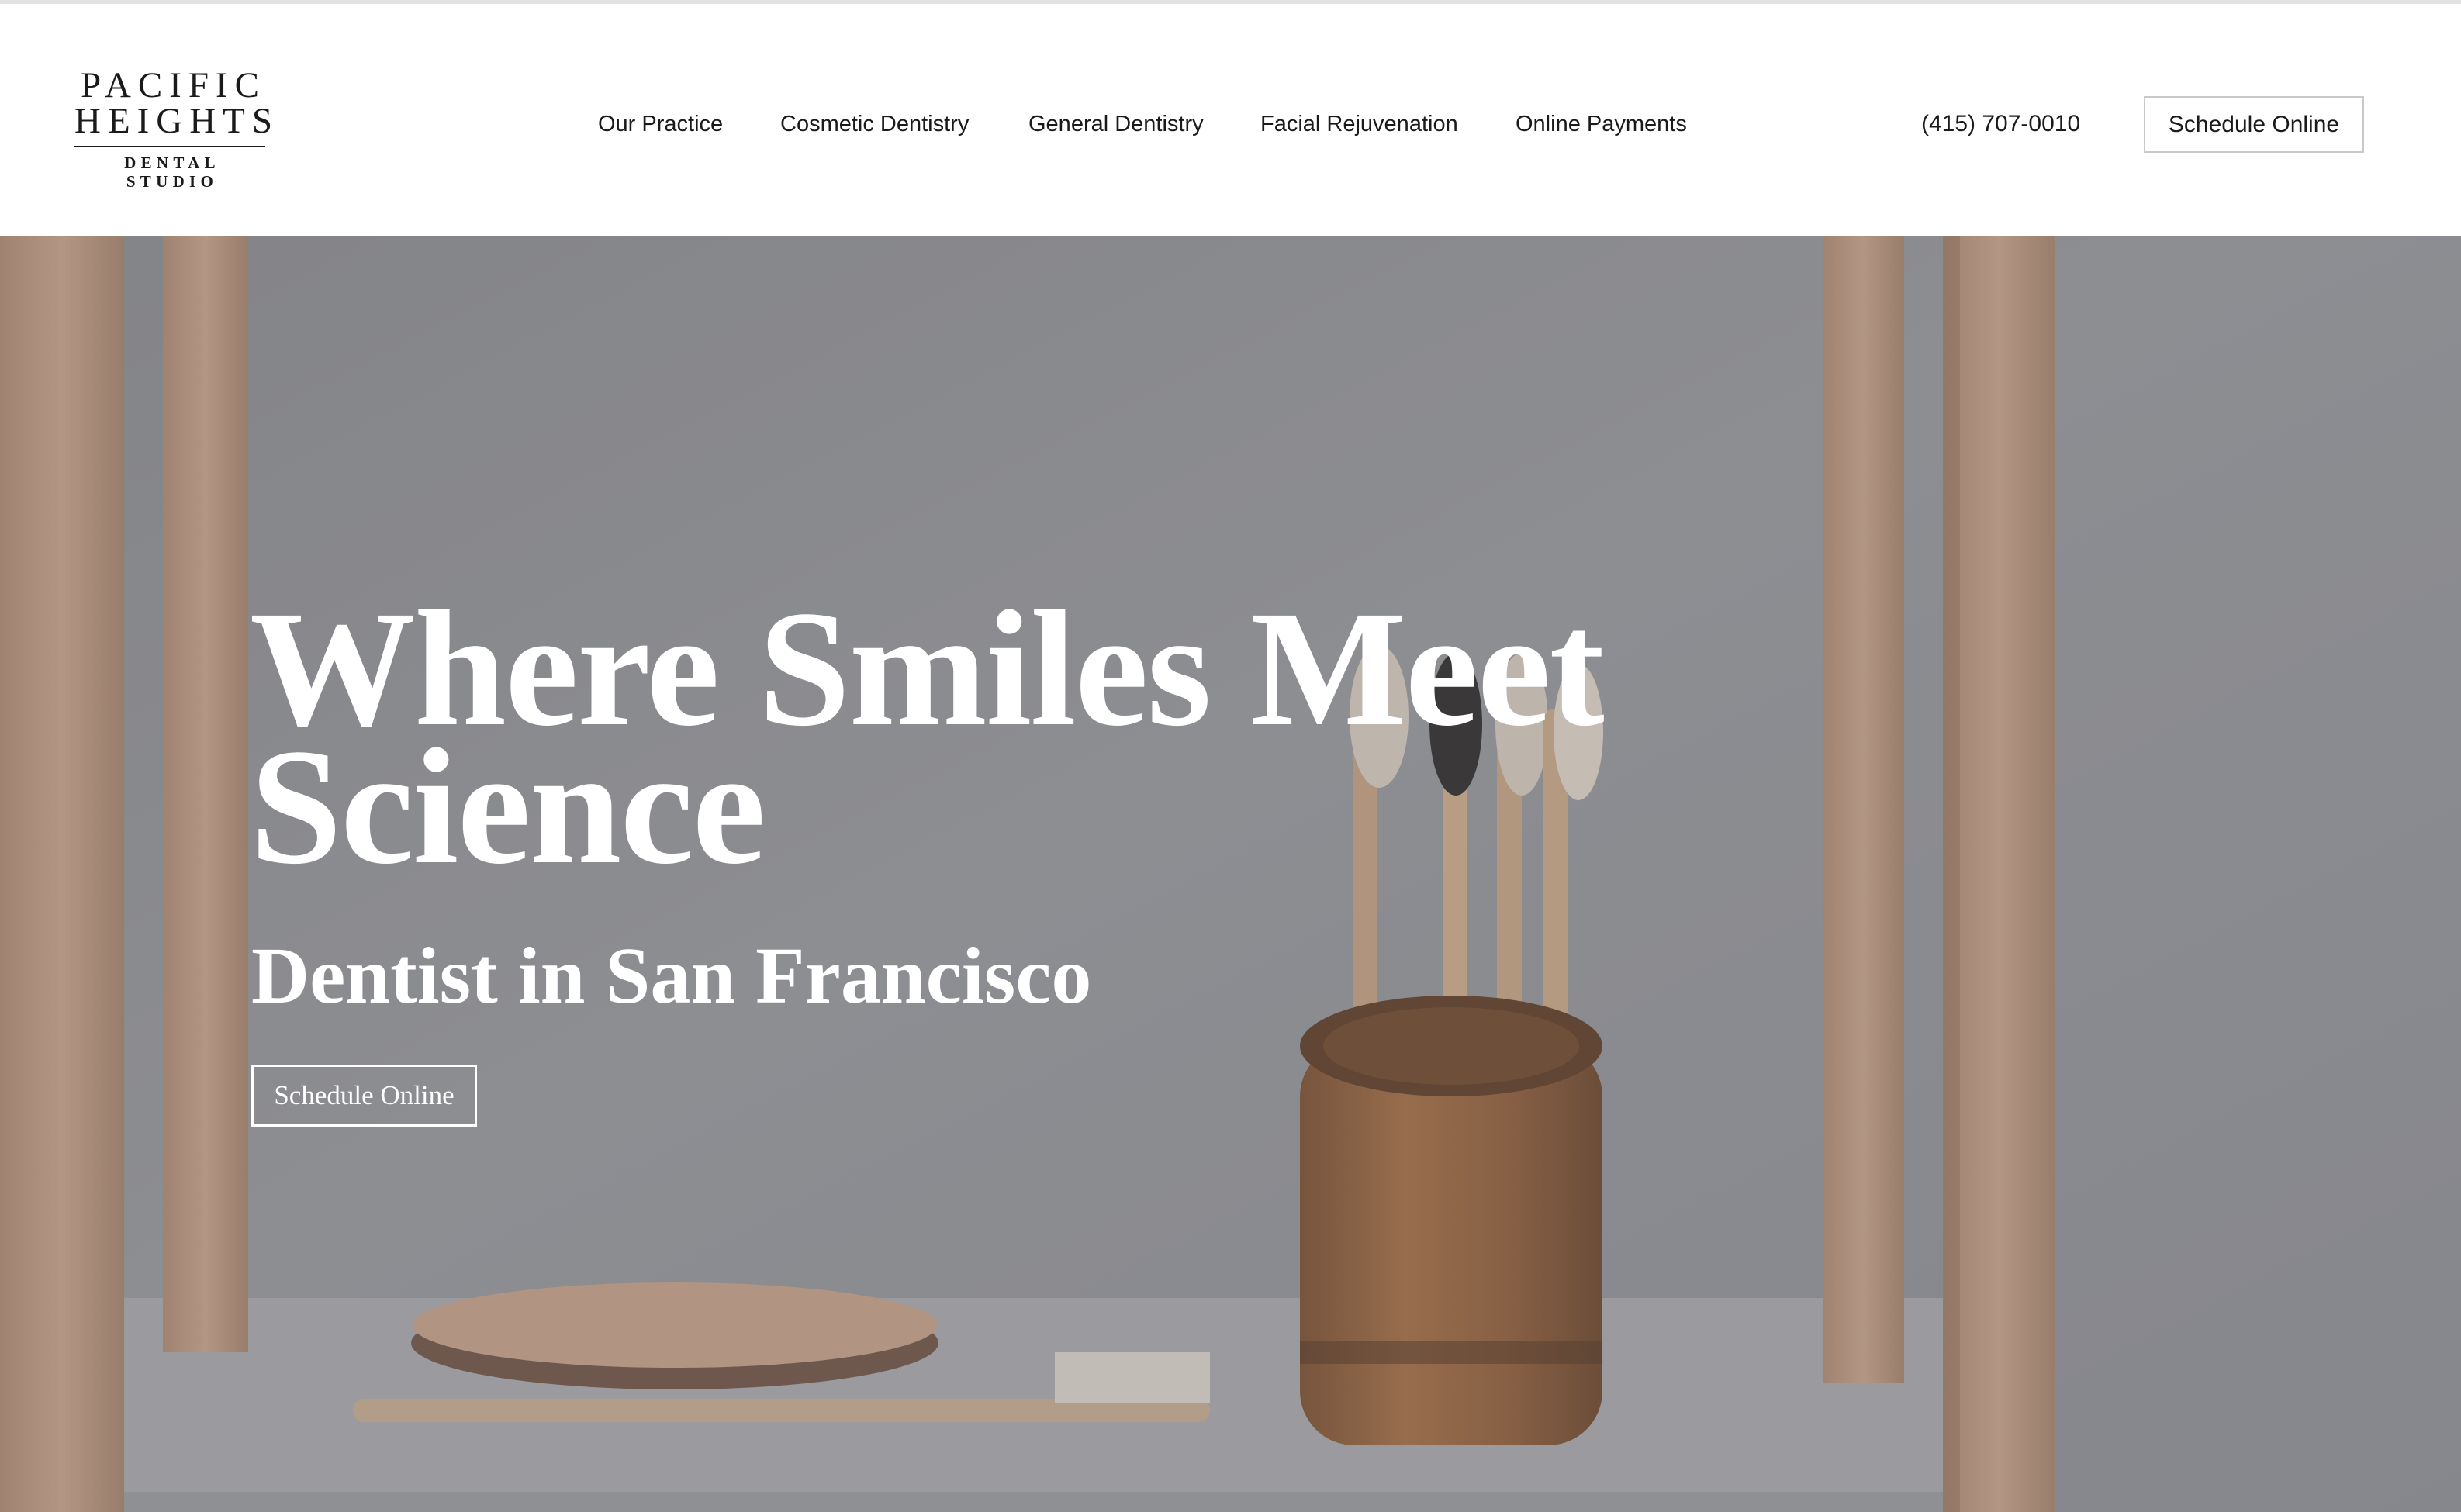 The image size is (2461, 1512). Describe the element at coordinates (170, 146) in the screenshot. I see `logo-divider` at that location.